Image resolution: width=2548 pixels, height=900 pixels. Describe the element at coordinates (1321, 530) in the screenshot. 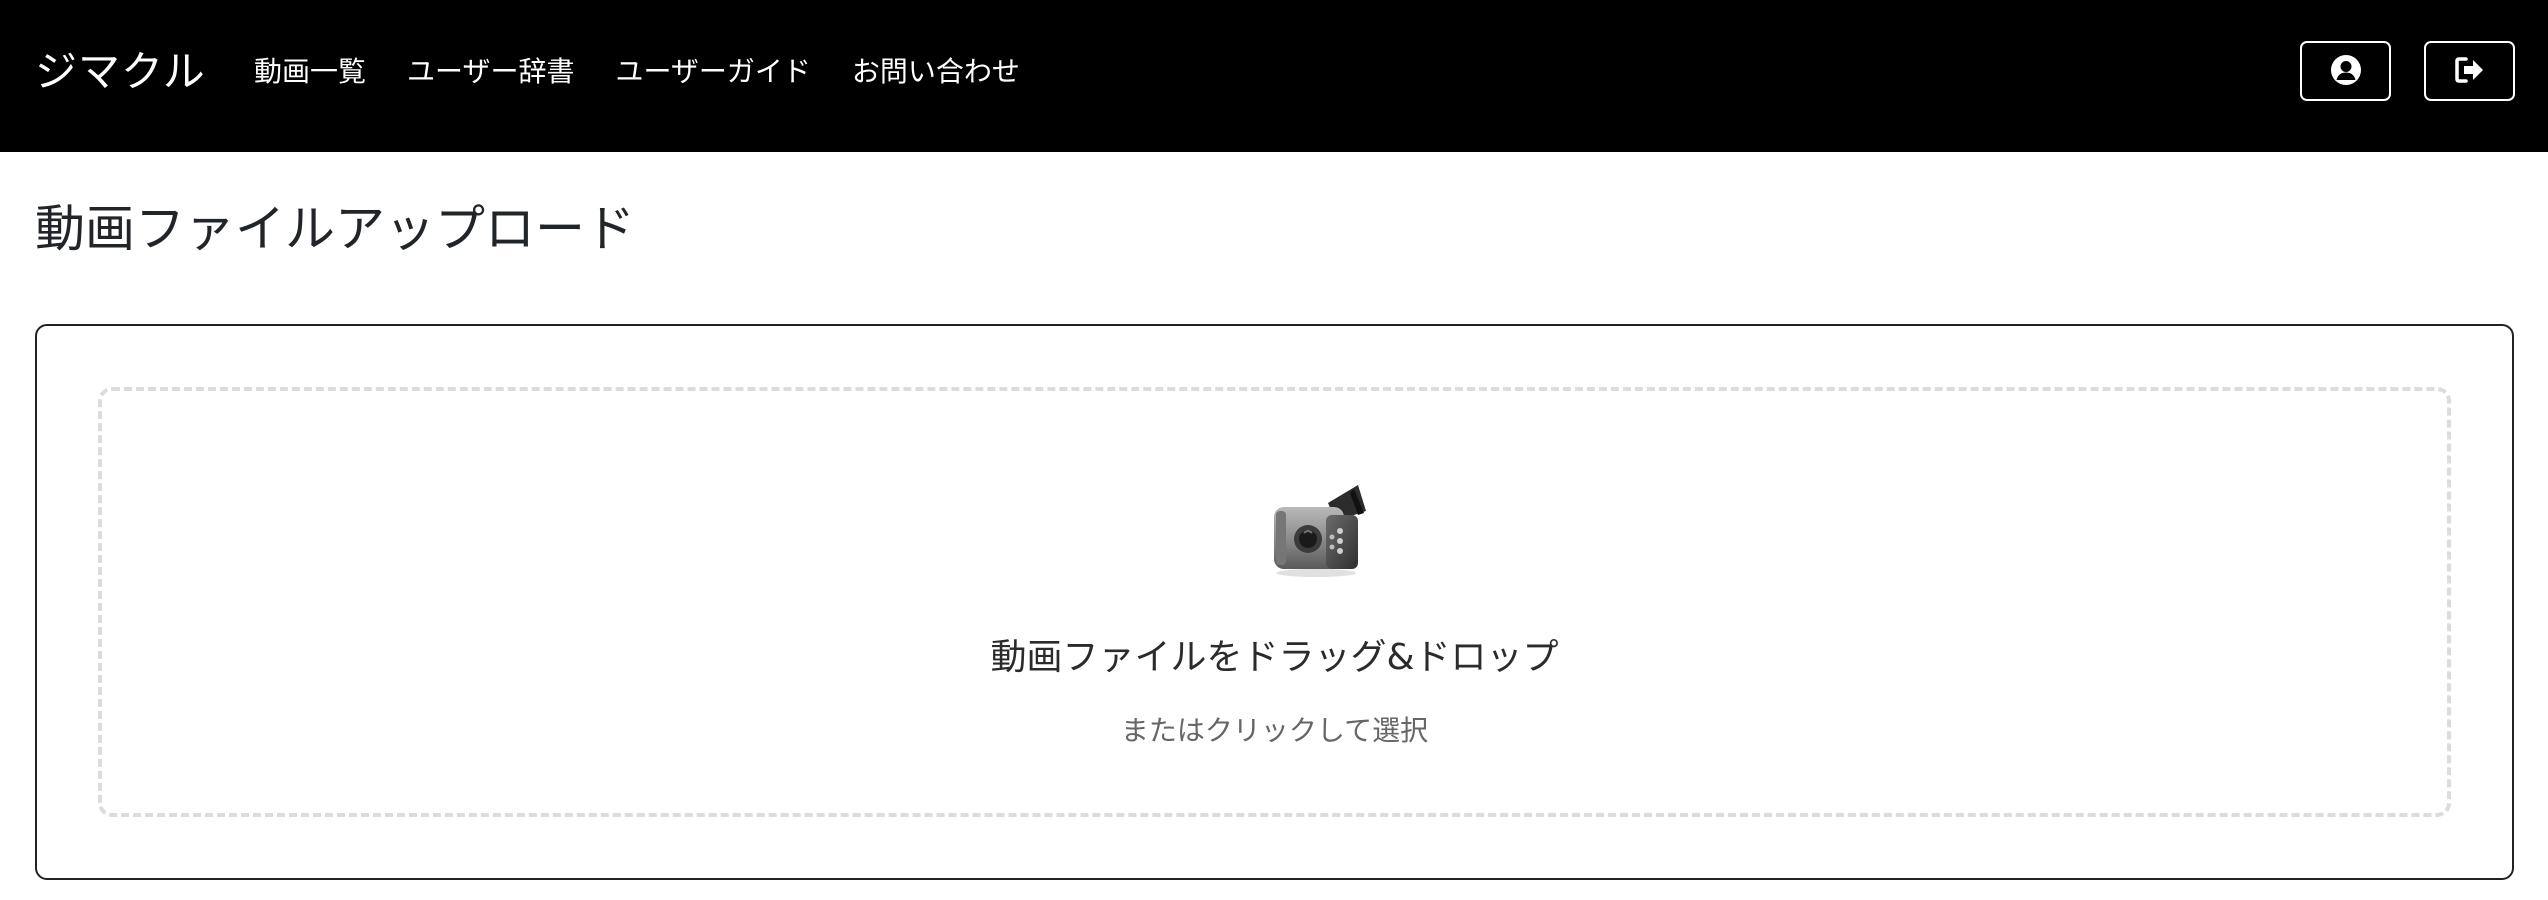

I see `video-camera-icon` at that location.